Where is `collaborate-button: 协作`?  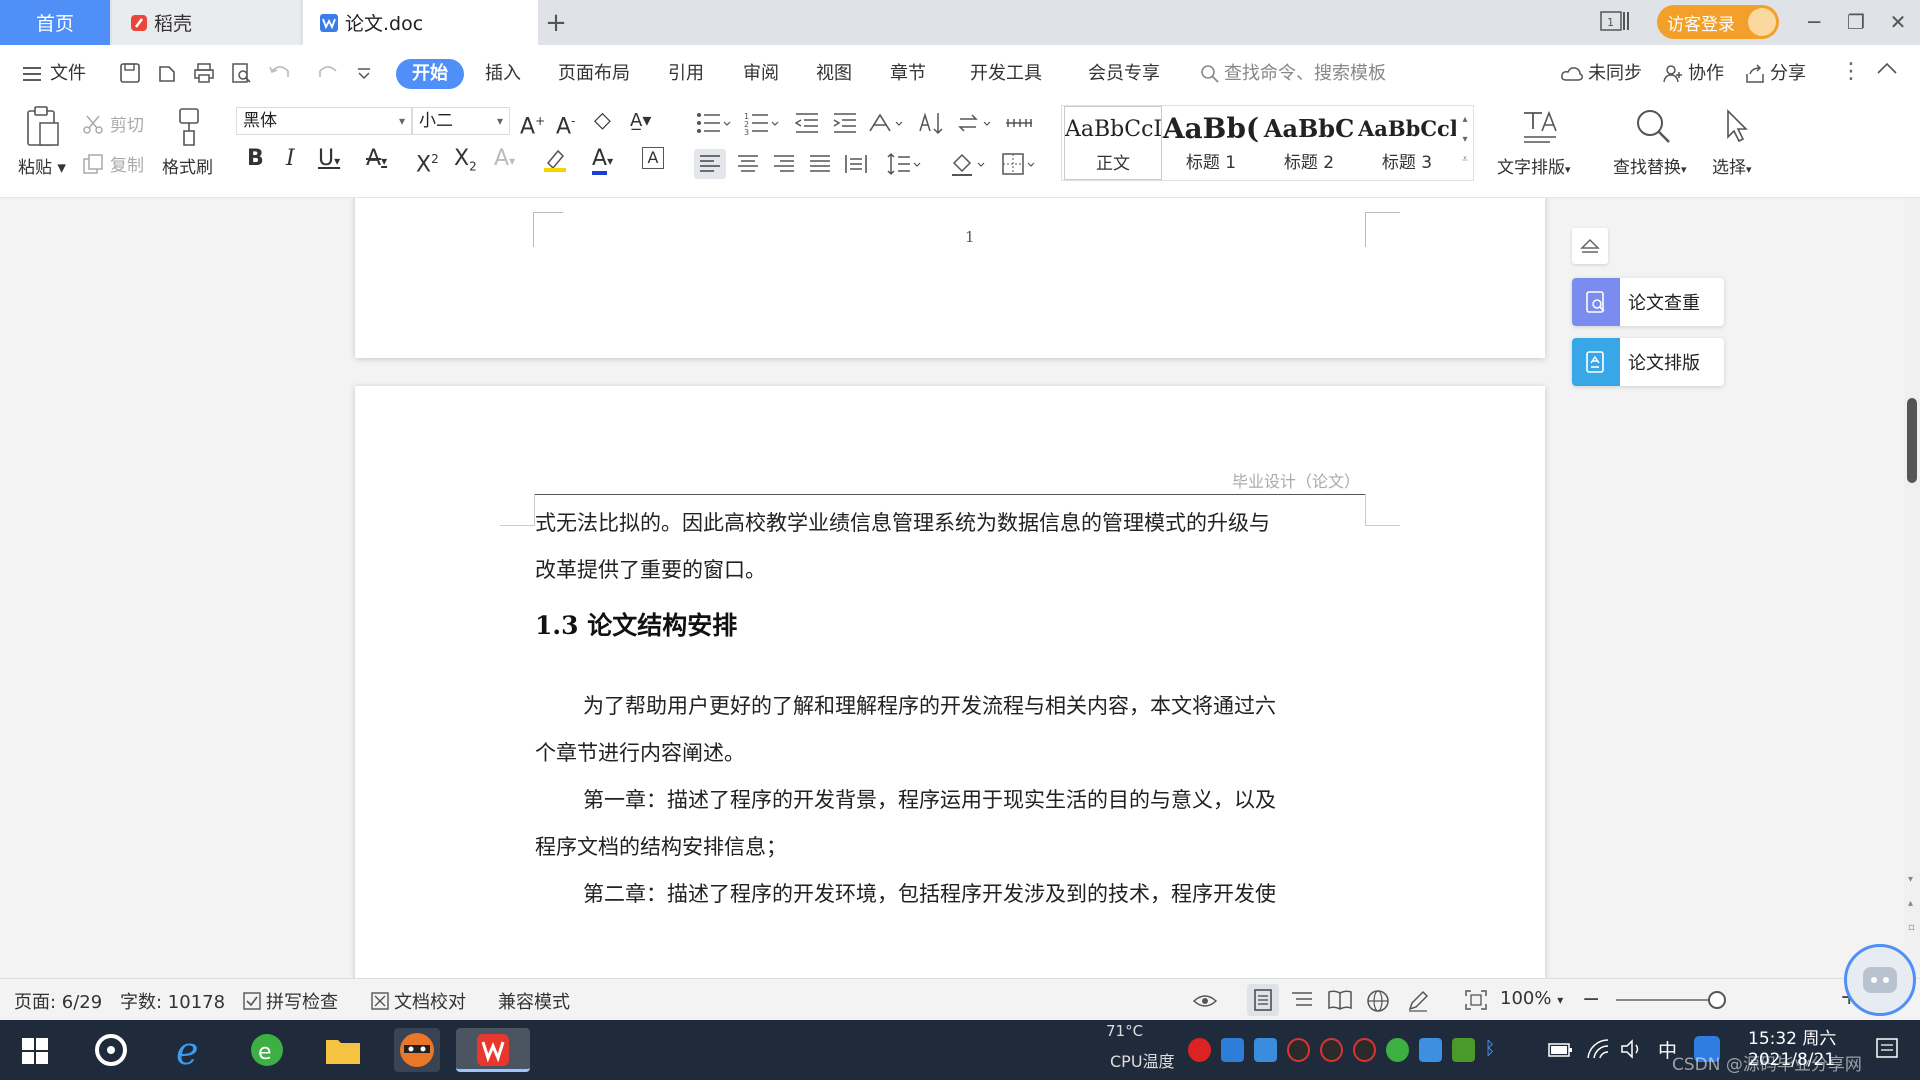 collaborate-button: 协作 is located at coordinates (1693, 74).